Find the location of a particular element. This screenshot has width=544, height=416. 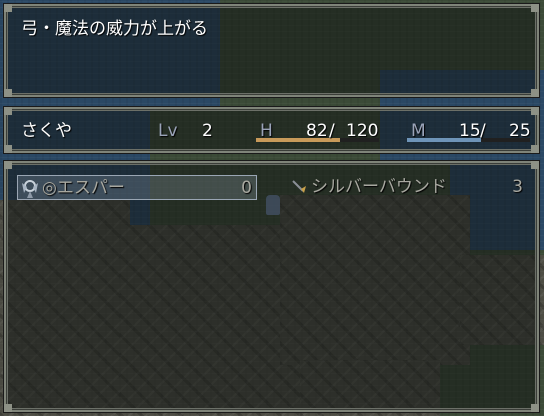

mp-label: M is located at coordinates (418, 131).